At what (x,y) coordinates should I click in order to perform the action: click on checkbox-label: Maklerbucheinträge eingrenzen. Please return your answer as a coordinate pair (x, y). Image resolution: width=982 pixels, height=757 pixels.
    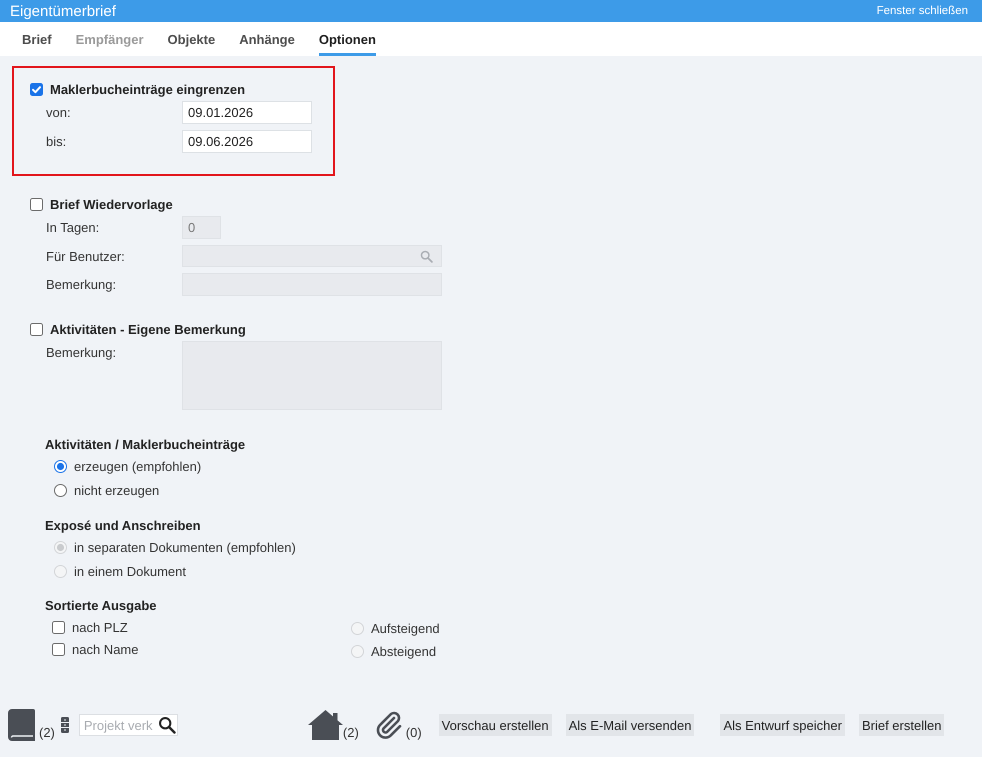
    Looking at the image, I should click on (148, 89).